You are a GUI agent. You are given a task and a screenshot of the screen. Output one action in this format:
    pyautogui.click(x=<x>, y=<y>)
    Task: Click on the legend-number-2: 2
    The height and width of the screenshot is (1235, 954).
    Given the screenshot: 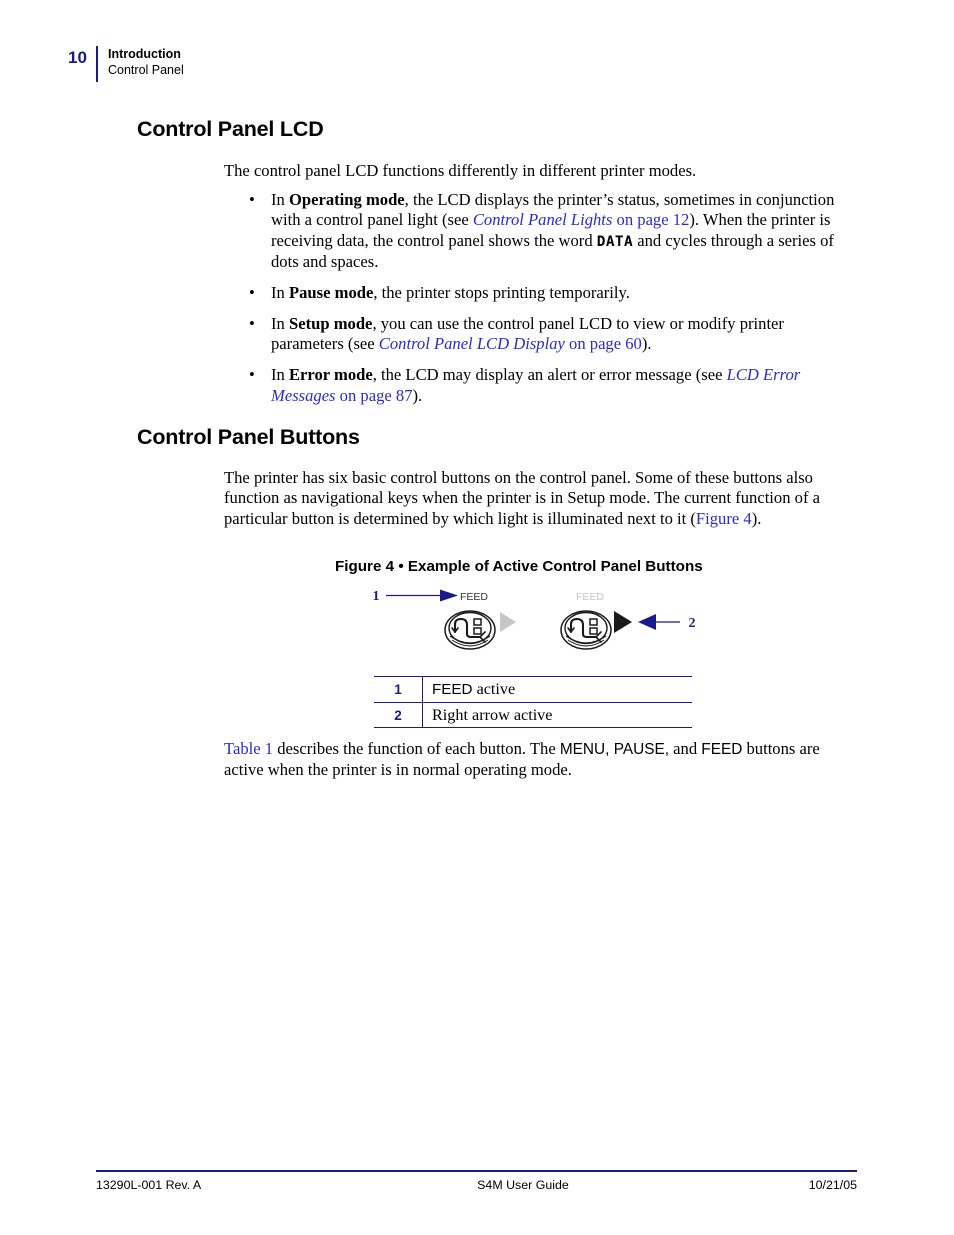 What is the action you would take?
    pyautogui.click(x=398, y=715)
    